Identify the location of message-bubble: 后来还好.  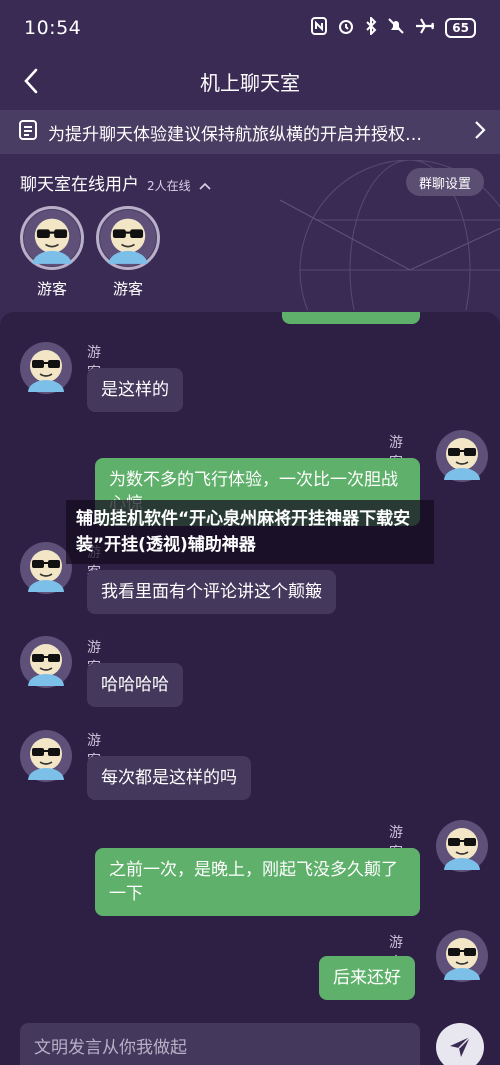
(367, 978).